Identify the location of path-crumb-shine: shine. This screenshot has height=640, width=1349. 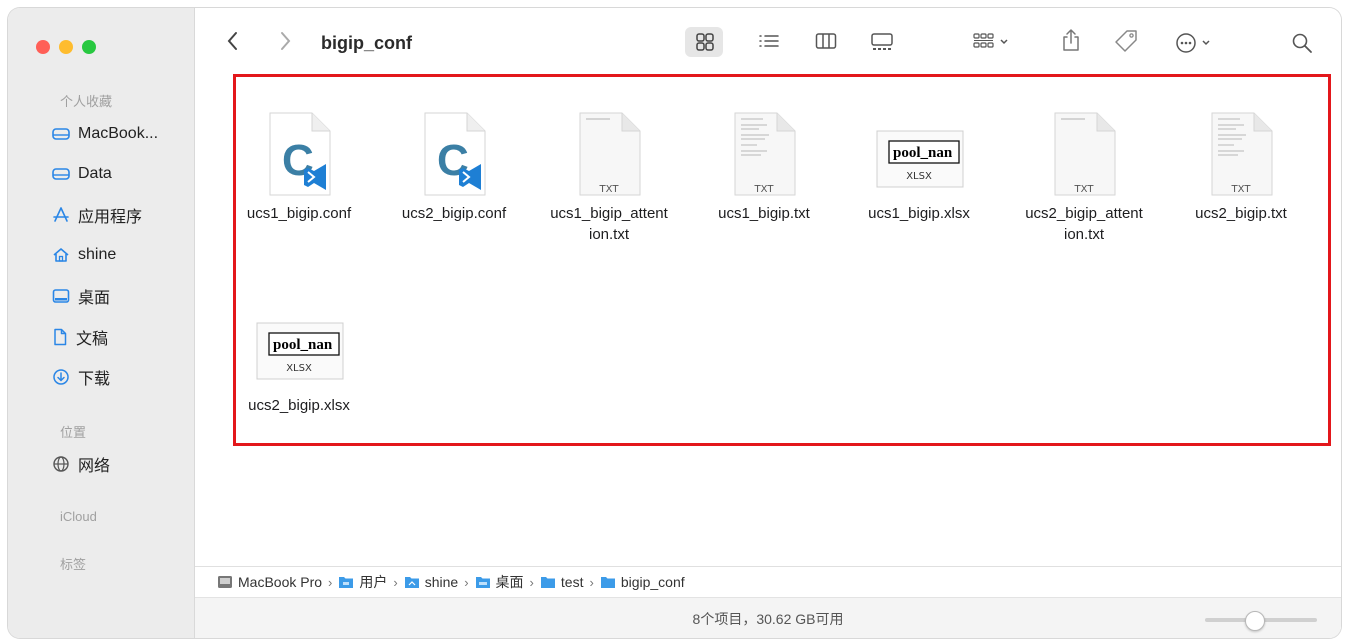
(431, 582).